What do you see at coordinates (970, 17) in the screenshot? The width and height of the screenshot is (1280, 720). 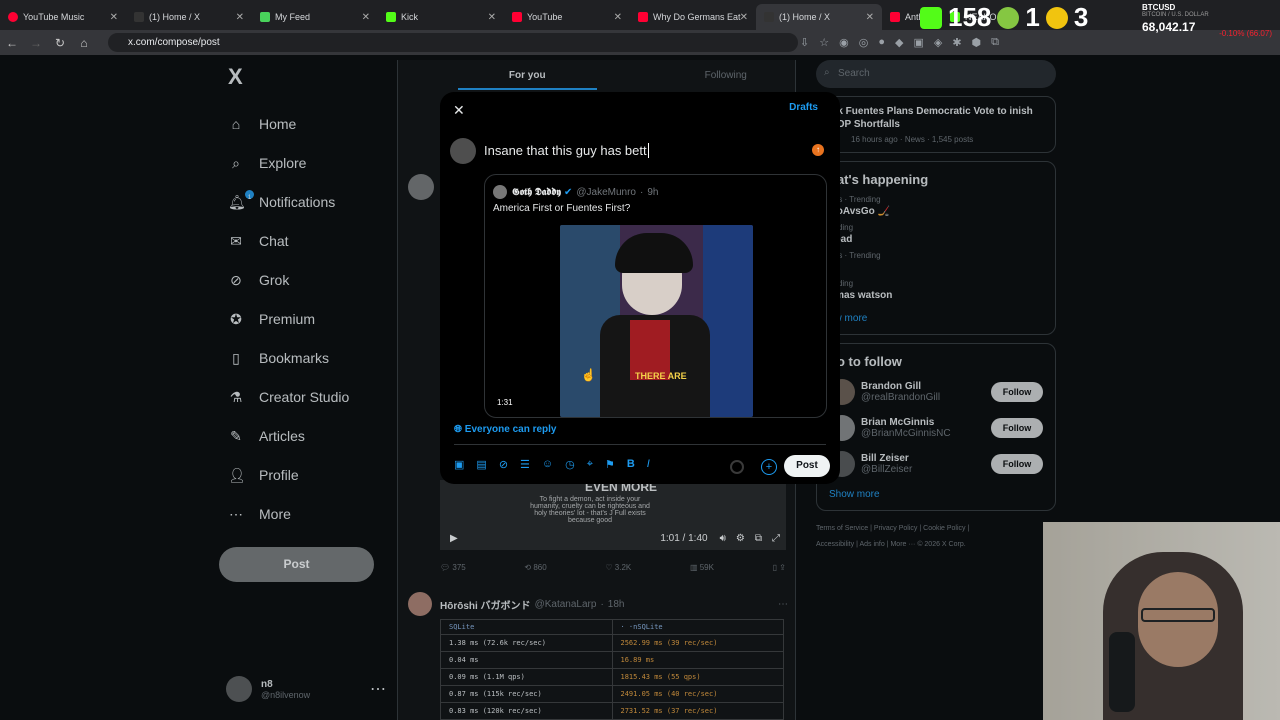 I see `overlay-number: 158` at bounding box center [970, 17].